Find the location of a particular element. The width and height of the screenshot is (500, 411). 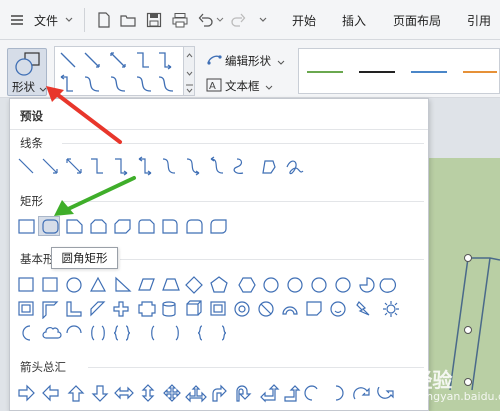

line-icon is located at coordinates (26, 166).